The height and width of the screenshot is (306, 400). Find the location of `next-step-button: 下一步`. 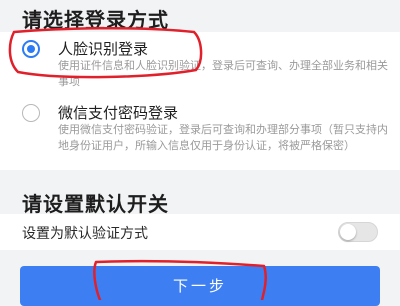

next-step-button: 下一步 is located at coordinates (200, 286).